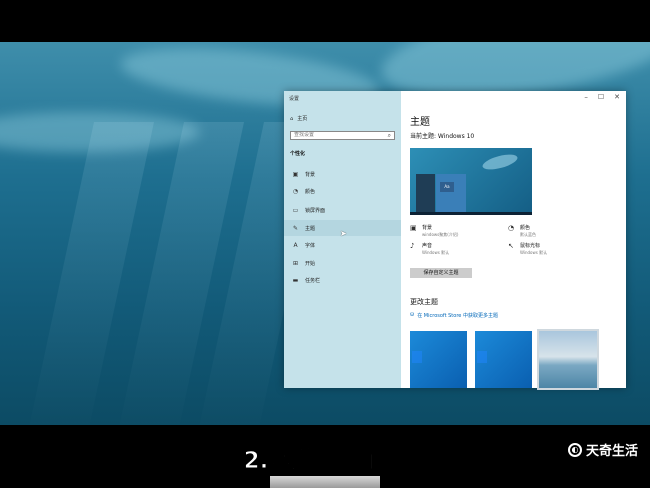 The image size is (650, 488). I want to click on page-title: 主题, so click(420, 122).